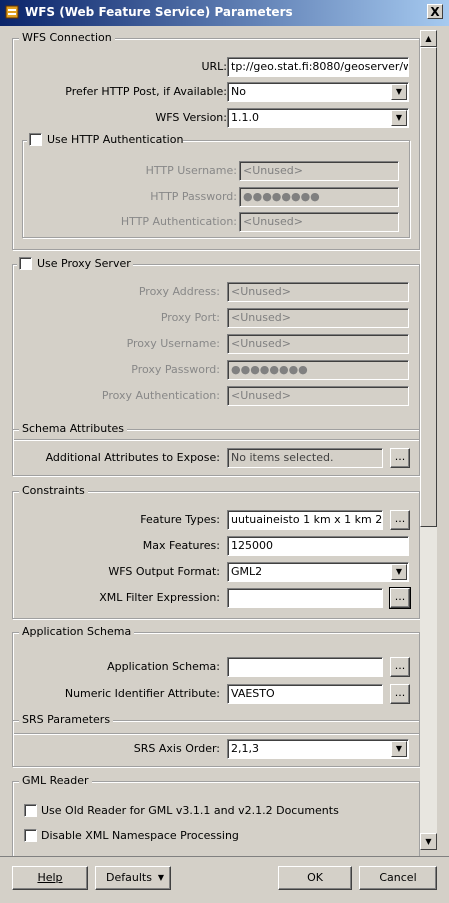  I want to click on proxy-password-input: ●●●●●●●●, so click(318, 370).